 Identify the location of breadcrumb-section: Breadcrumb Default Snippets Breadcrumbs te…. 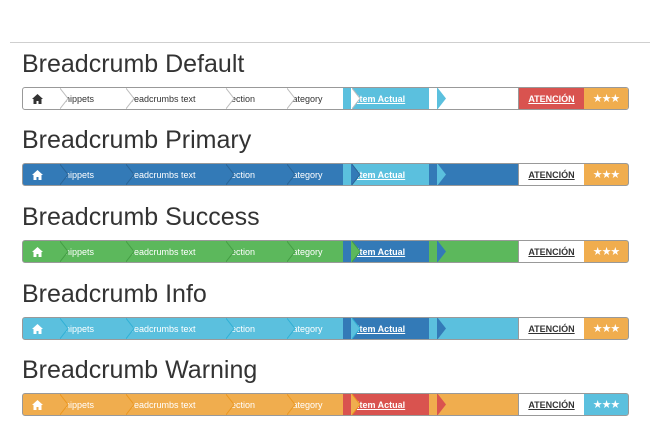
(326, 80).